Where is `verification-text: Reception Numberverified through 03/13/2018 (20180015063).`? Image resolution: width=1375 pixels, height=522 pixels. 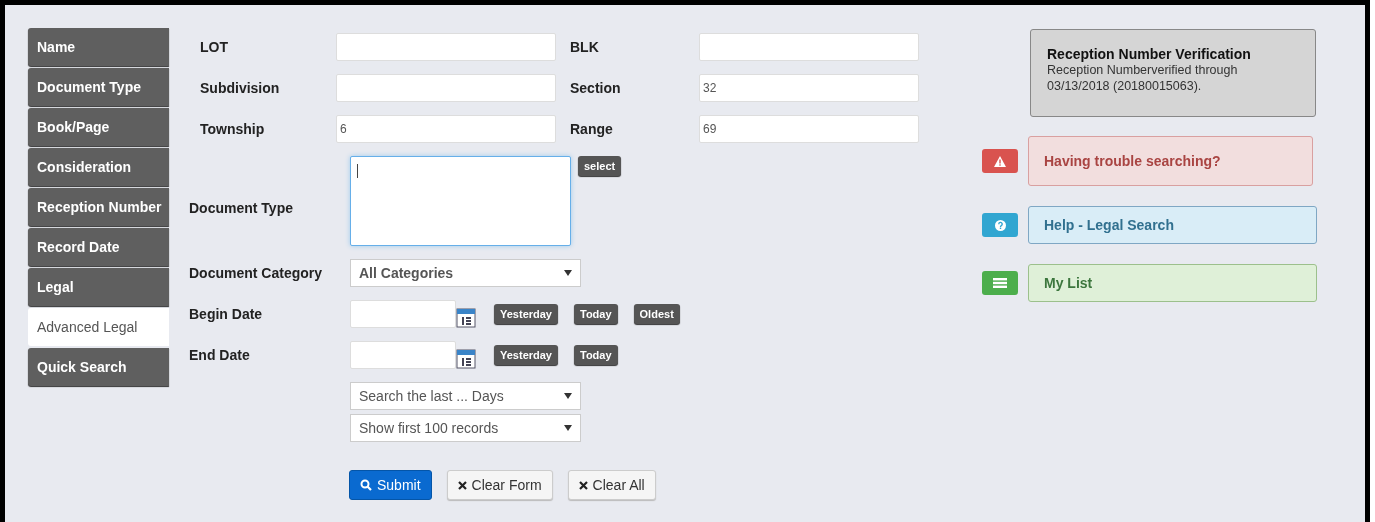 verification-text: Reception Numberverified through 03/13/2018 (20180015063). is located at coordinates (1143, 78).